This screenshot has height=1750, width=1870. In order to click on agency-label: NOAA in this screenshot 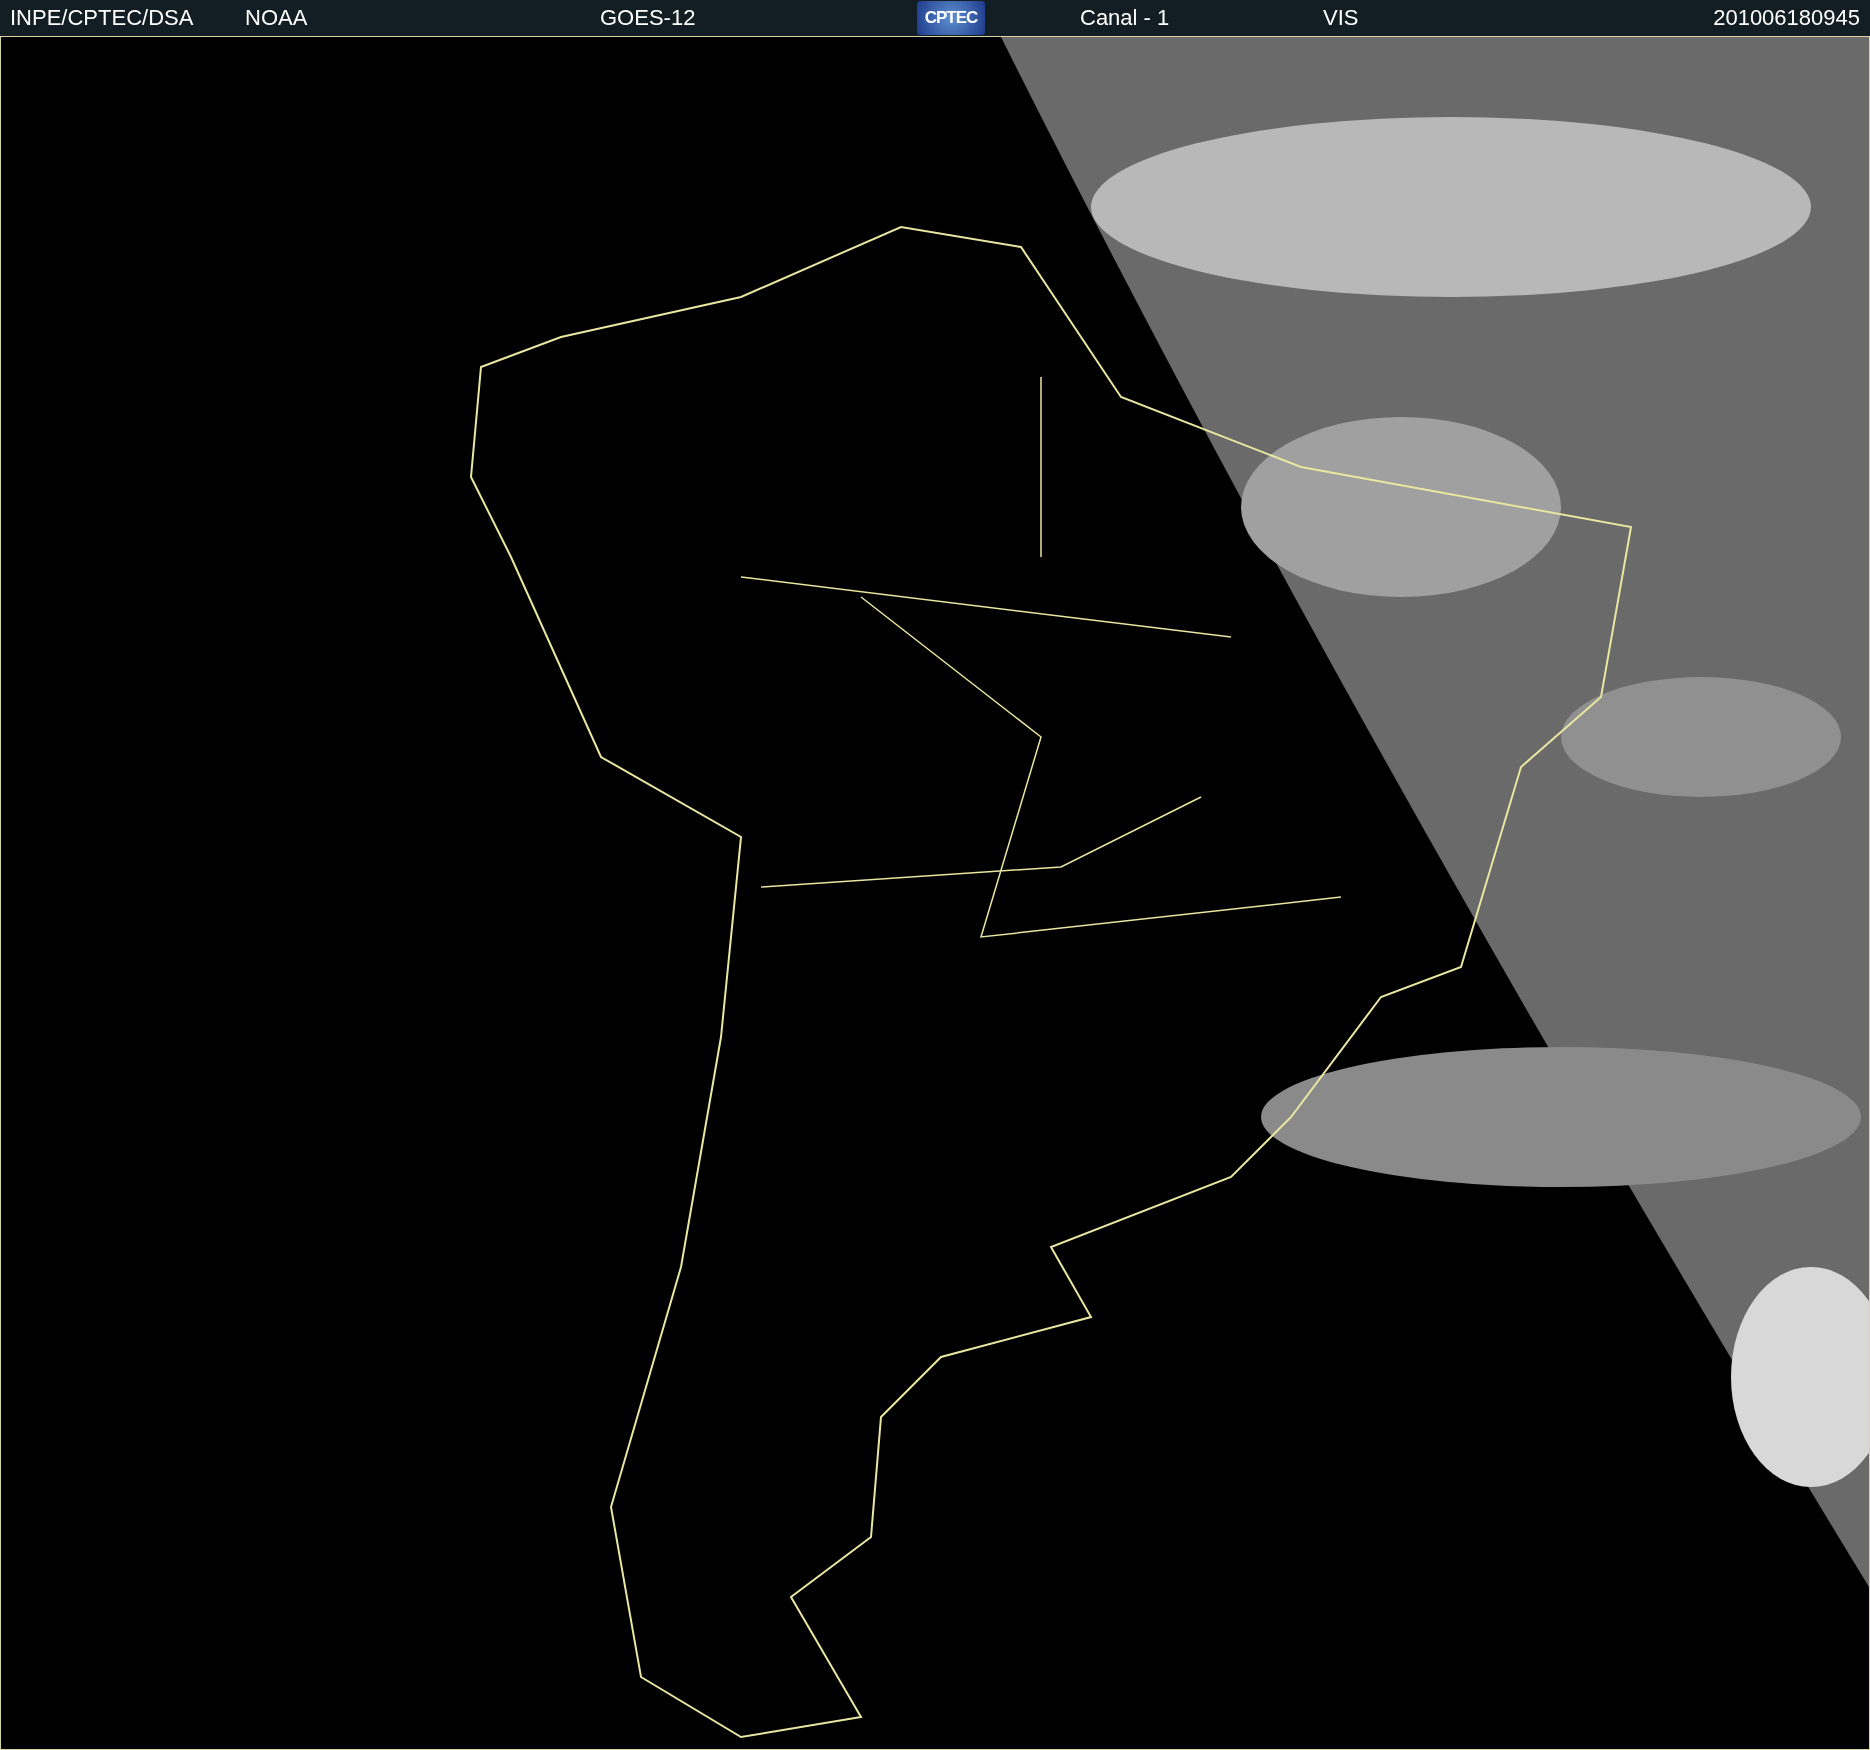, I will do `click(277, 18)`.